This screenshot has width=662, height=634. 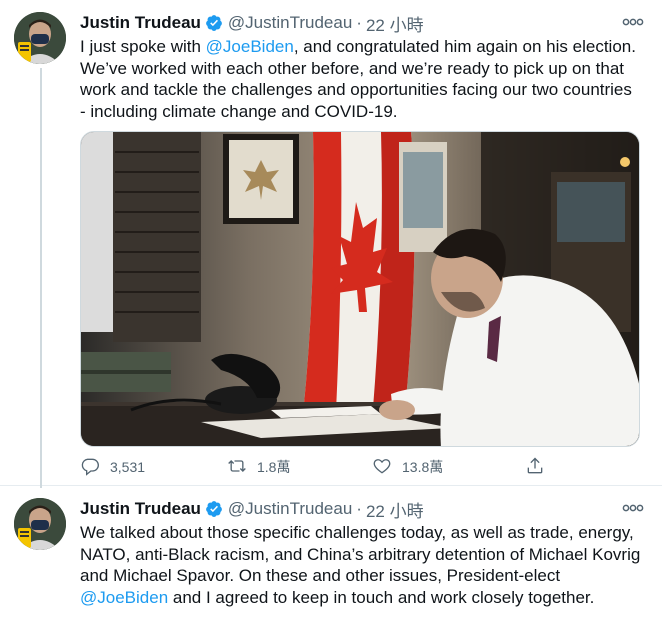 I want to click on tweet-actions: 3,531 1.8萬 13.8萬, so click(x=320, y=467).